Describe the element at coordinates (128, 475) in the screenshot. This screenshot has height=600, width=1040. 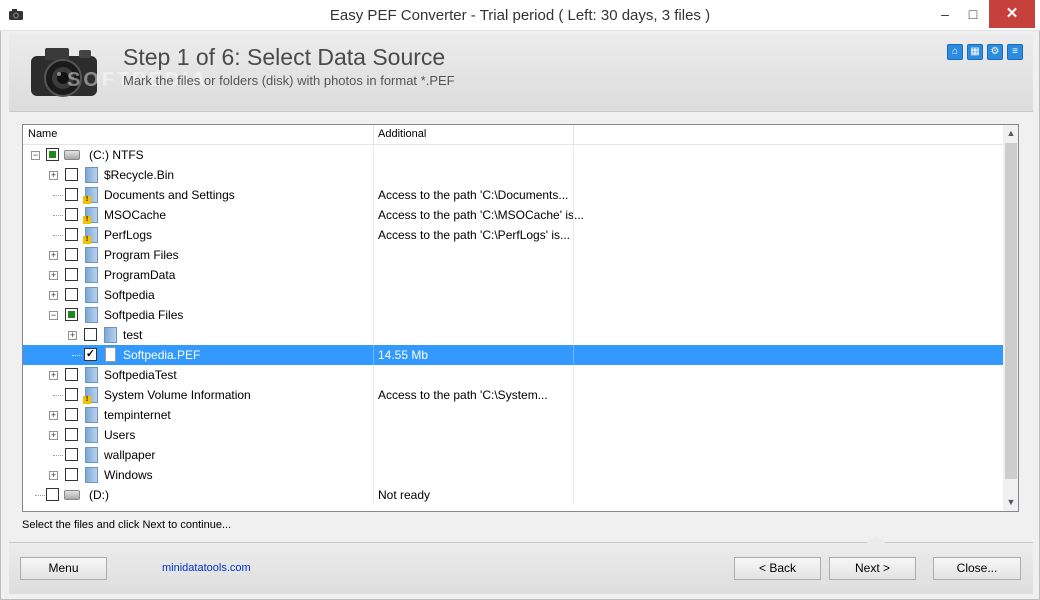
I see `row-label: Windows` at that location.